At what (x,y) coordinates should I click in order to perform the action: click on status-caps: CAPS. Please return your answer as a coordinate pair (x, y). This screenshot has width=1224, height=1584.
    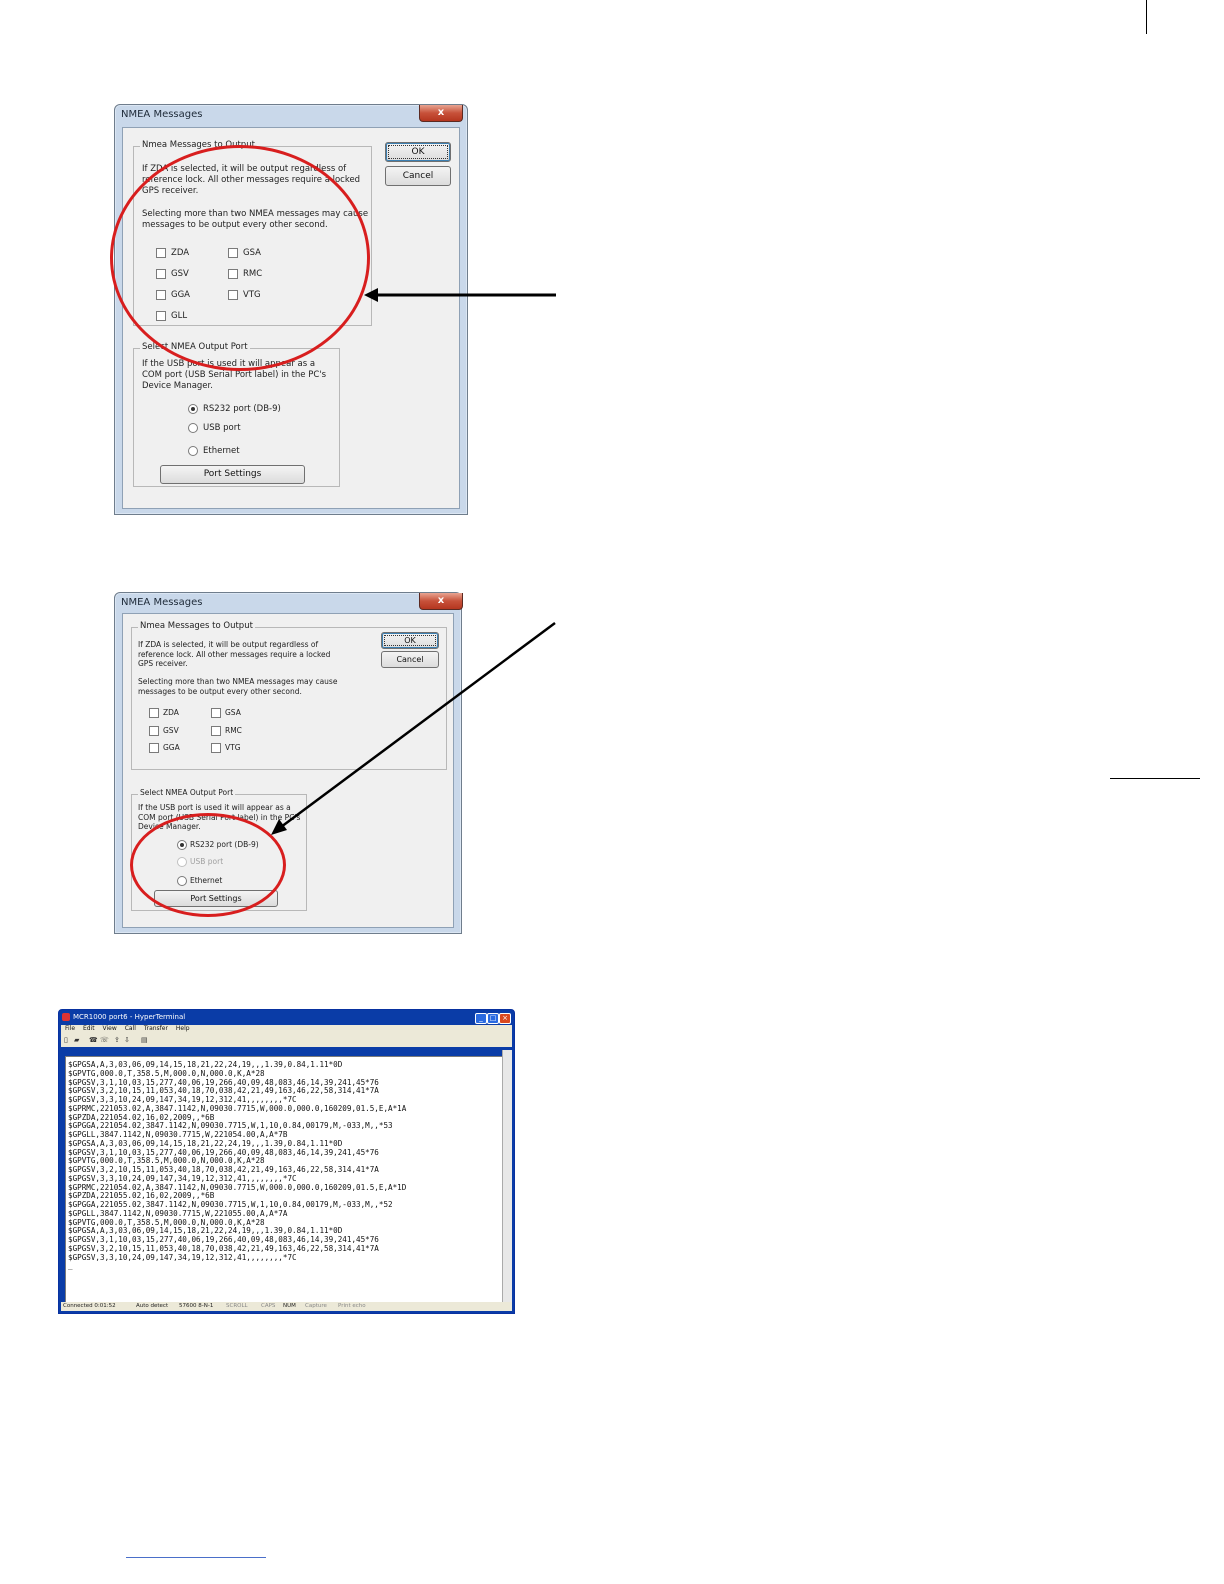
    Looking at the image, I should click on (268, 1306).